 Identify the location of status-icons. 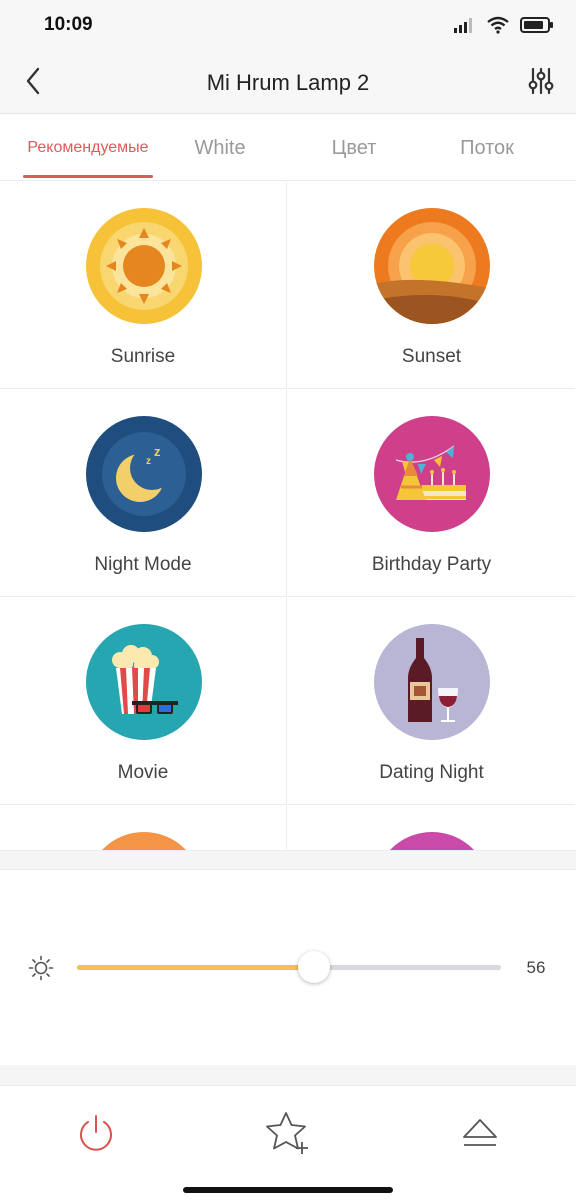
(504, 25).